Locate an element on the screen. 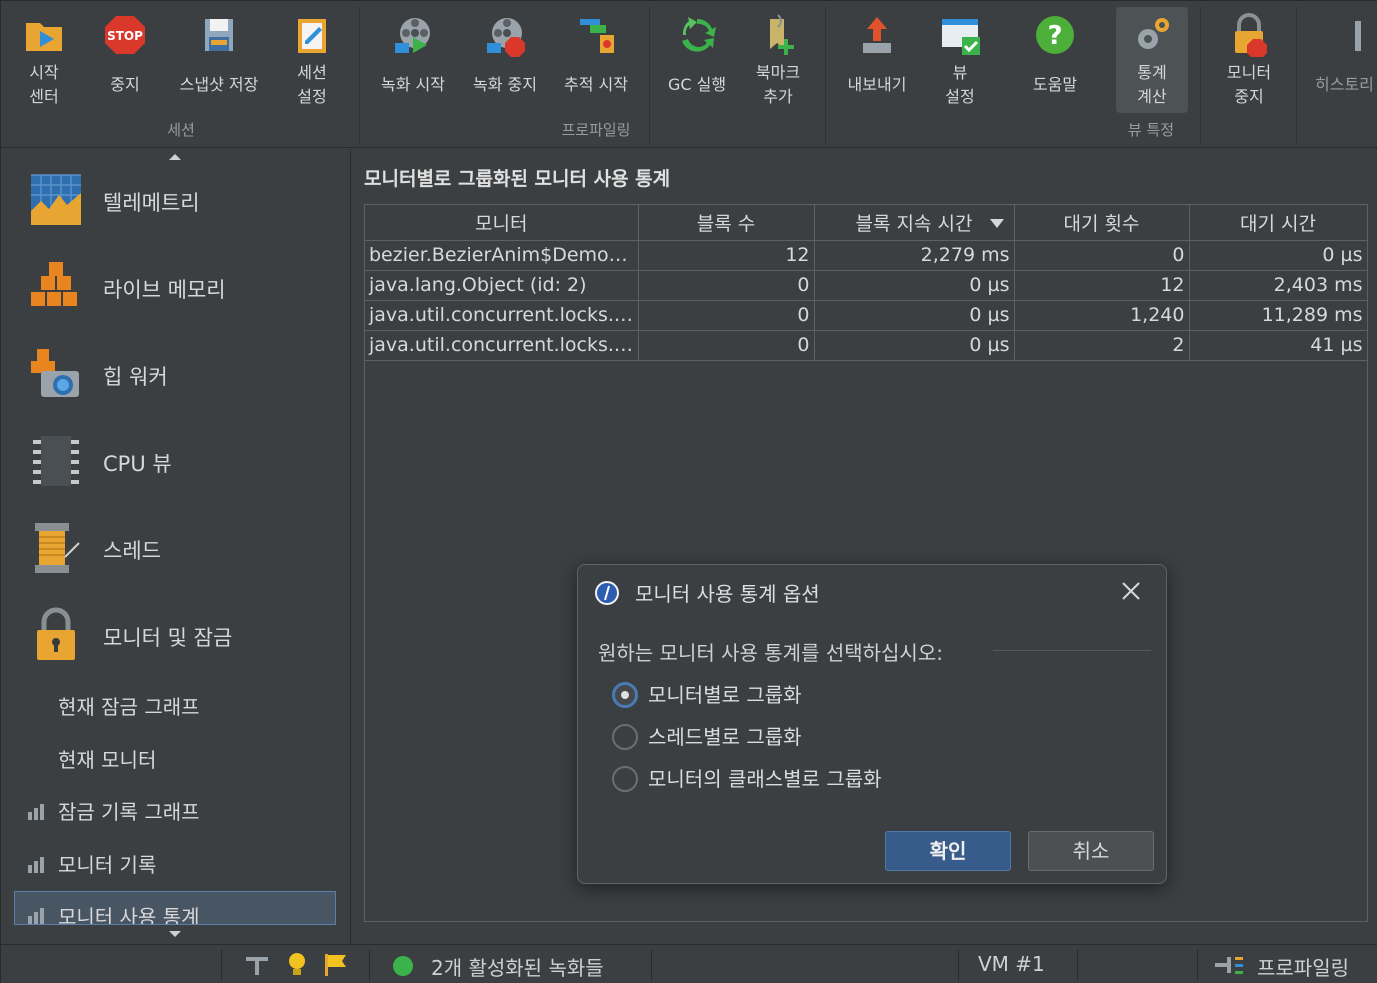 The image size is (1377, 983). scroll-down-arrow is located at coordinates (175, 934).